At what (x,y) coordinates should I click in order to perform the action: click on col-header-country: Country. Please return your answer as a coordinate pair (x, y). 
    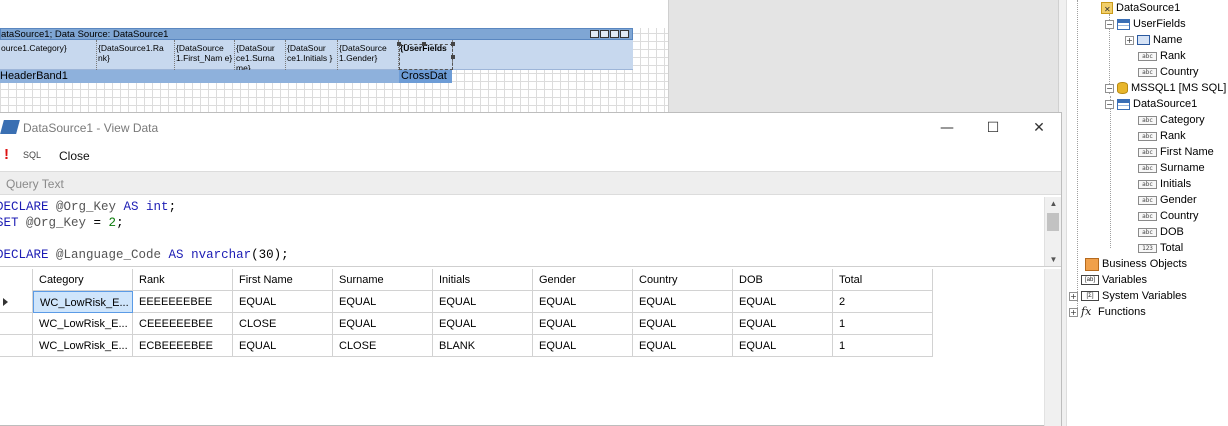
    Looking at the image, I should click on (683, 280).